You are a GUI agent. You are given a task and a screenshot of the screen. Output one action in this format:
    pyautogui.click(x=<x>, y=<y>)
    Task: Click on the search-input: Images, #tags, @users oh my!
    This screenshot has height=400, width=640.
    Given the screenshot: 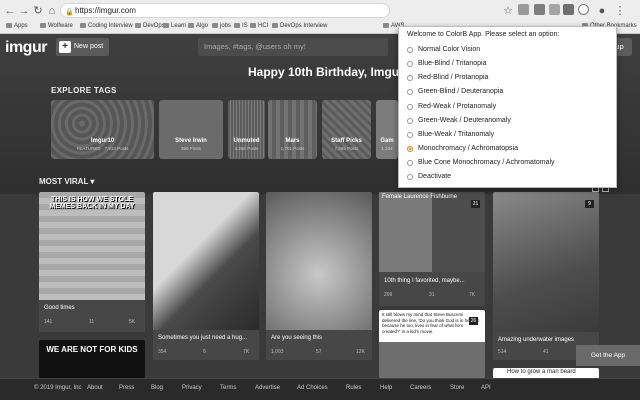 What is the action you would take?
    pyautogui.click(x=293, y=47)
    